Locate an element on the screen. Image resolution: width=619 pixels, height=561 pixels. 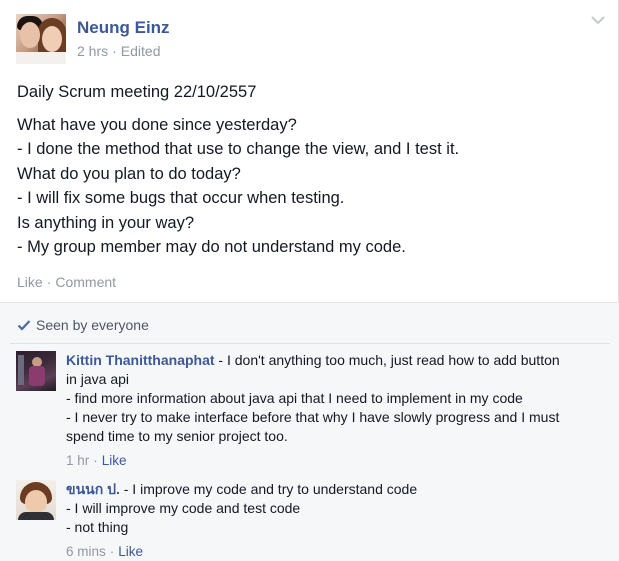
comment-timestamp: 6 mins is located at coordinates (86, 551).